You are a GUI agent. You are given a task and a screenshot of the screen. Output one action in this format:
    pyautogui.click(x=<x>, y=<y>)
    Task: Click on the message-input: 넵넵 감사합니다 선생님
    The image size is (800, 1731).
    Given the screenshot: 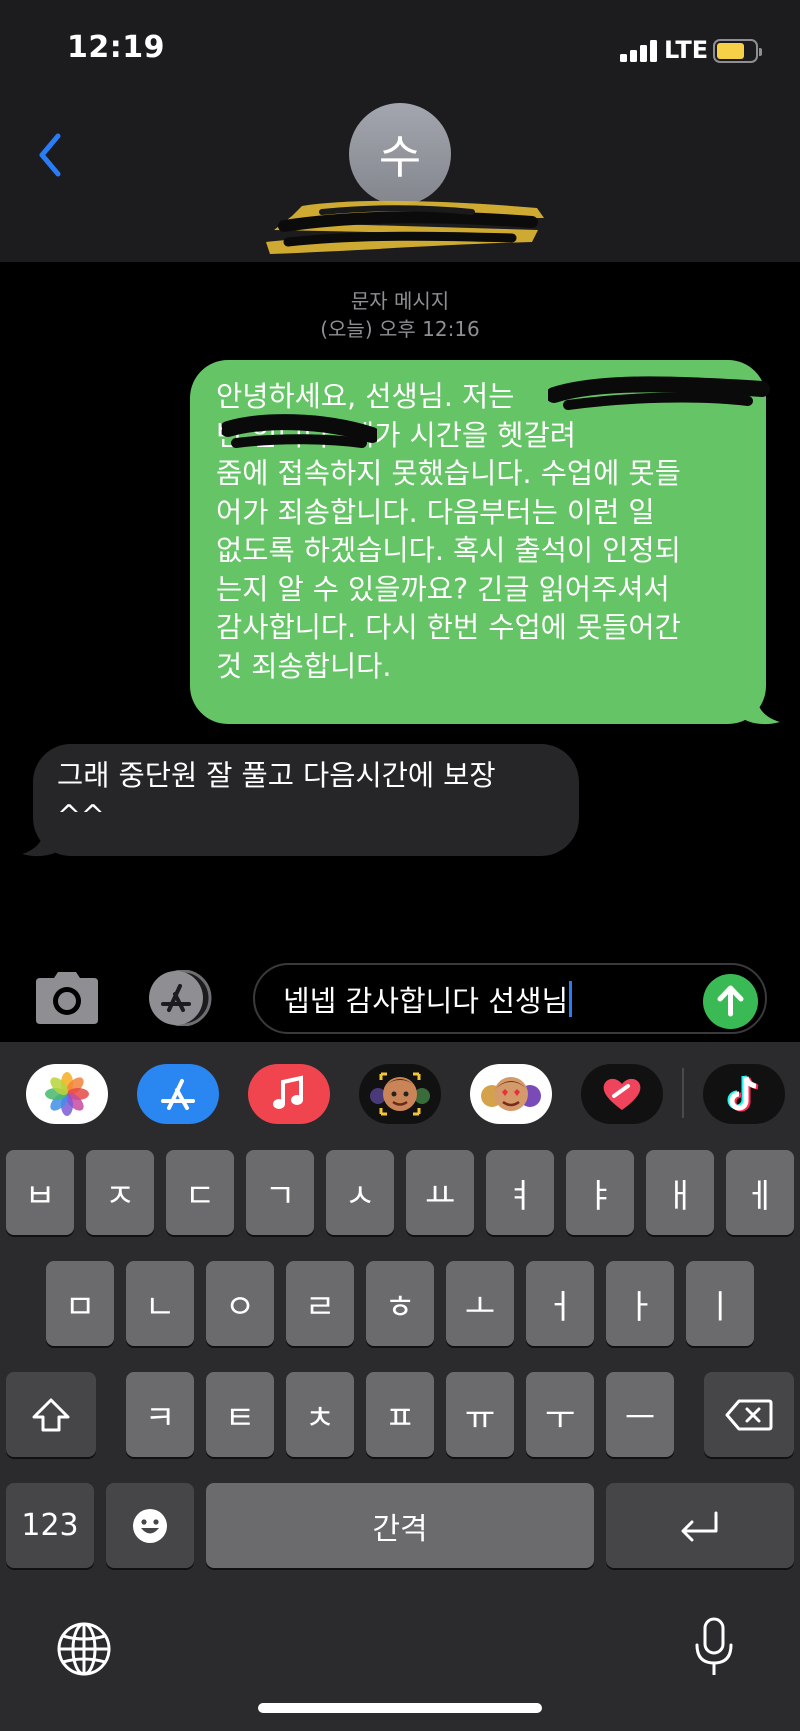 What is the action you would take?
    pyautogui.click(x=510, y=998)
    